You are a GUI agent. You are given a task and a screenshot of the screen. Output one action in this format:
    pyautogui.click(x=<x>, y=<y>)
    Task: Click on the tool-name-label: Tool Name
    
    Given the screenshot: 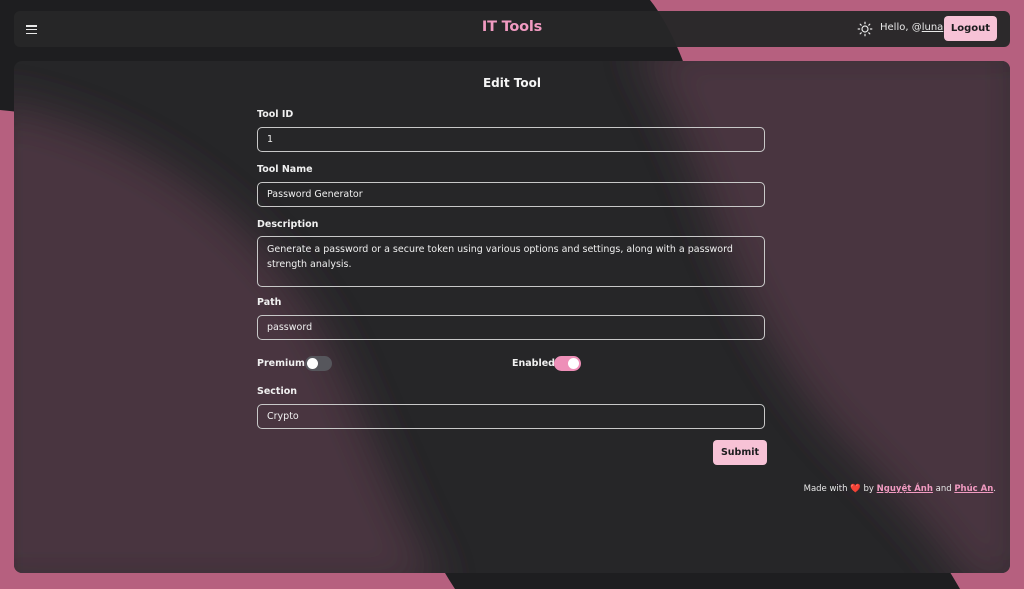 What is the action you would take?
    pyautogui.click(x=285, y=169)
    